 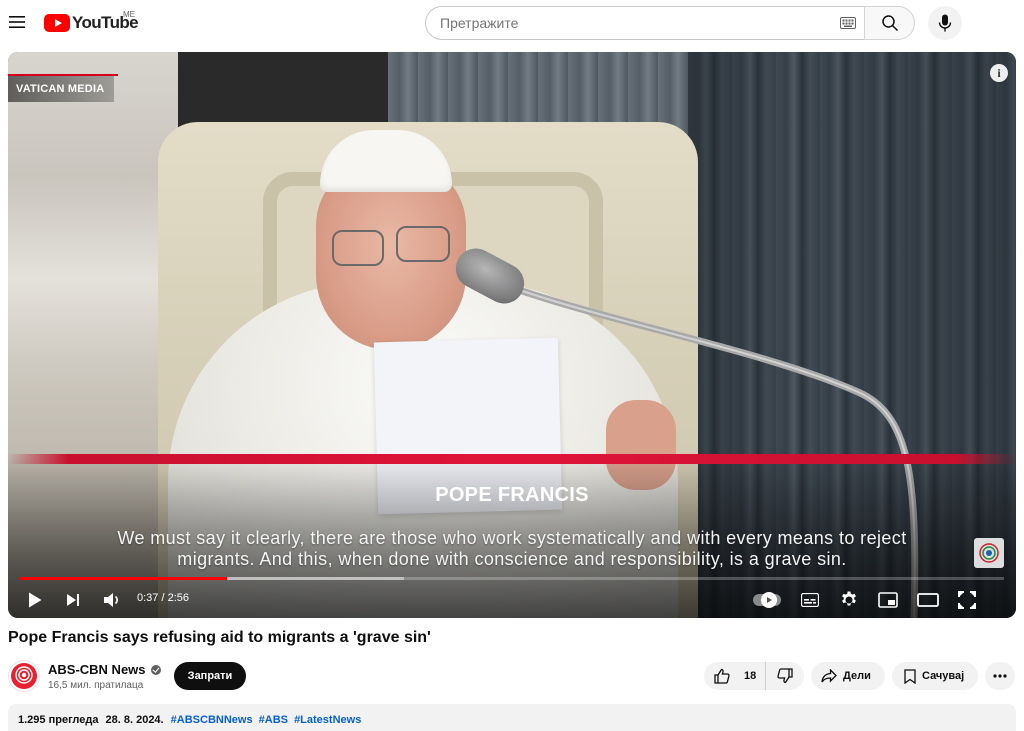 I want to click on hashtag-link: #ABS, so click(x=273, y=720).